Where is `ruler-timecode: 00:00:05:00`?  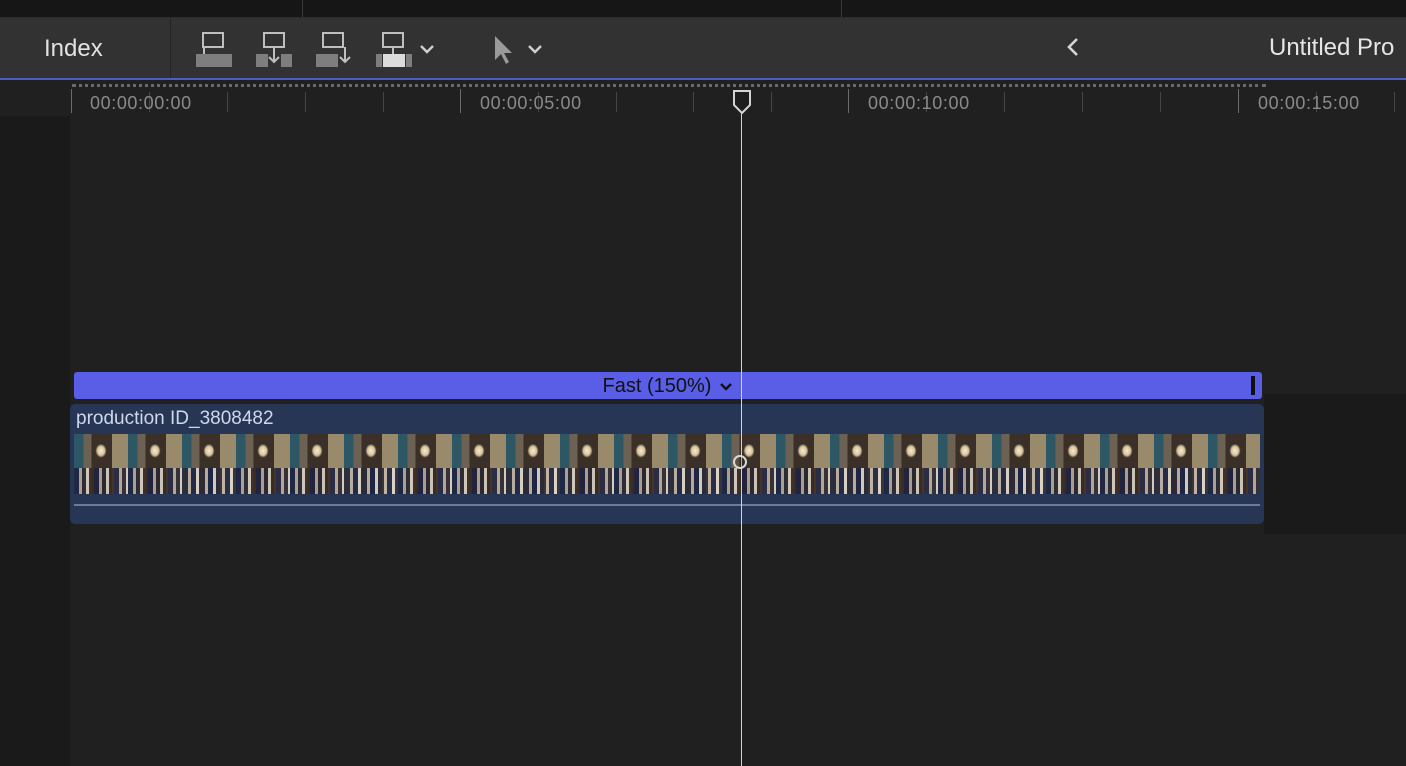 ruler-timecode: 00:00:05:00 is located at coordinates (531, 103).